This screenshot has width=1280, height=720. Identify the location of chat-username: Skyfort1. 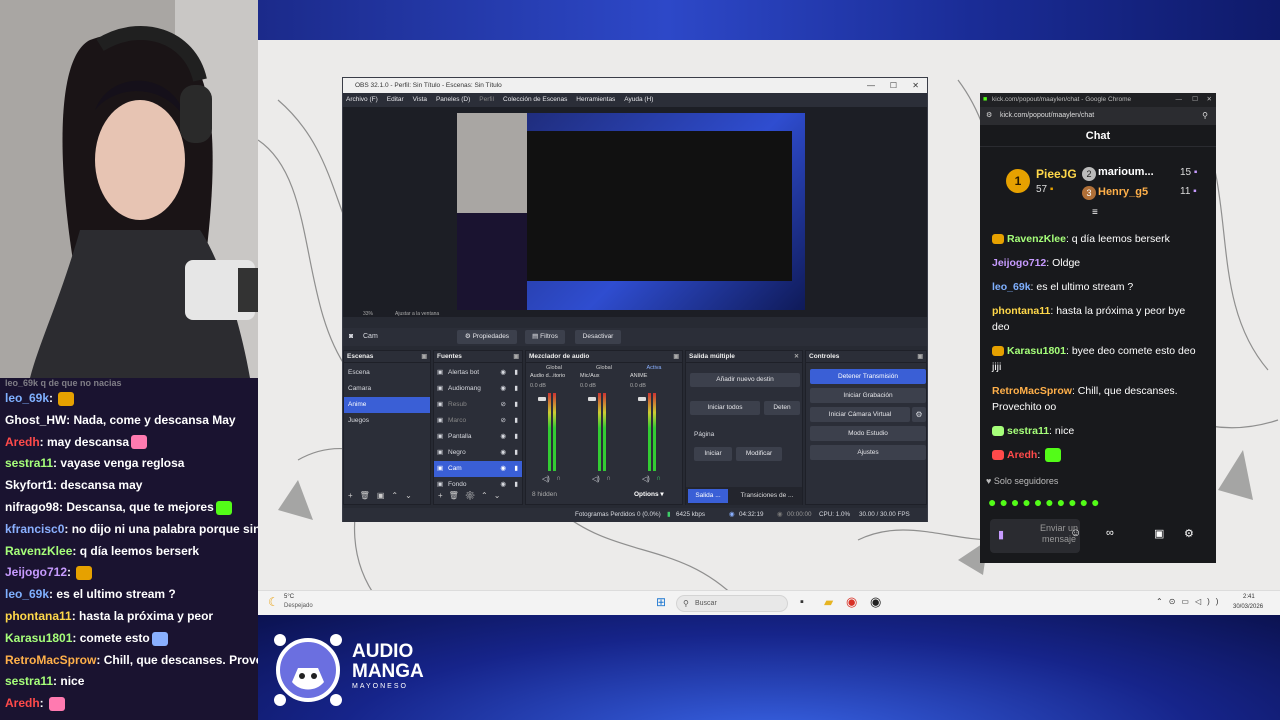
(29, 485).